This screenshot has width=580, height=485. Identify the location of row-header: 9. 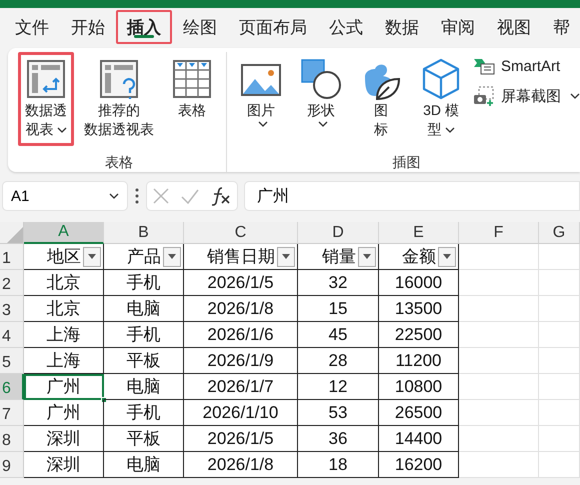
(12, 465).